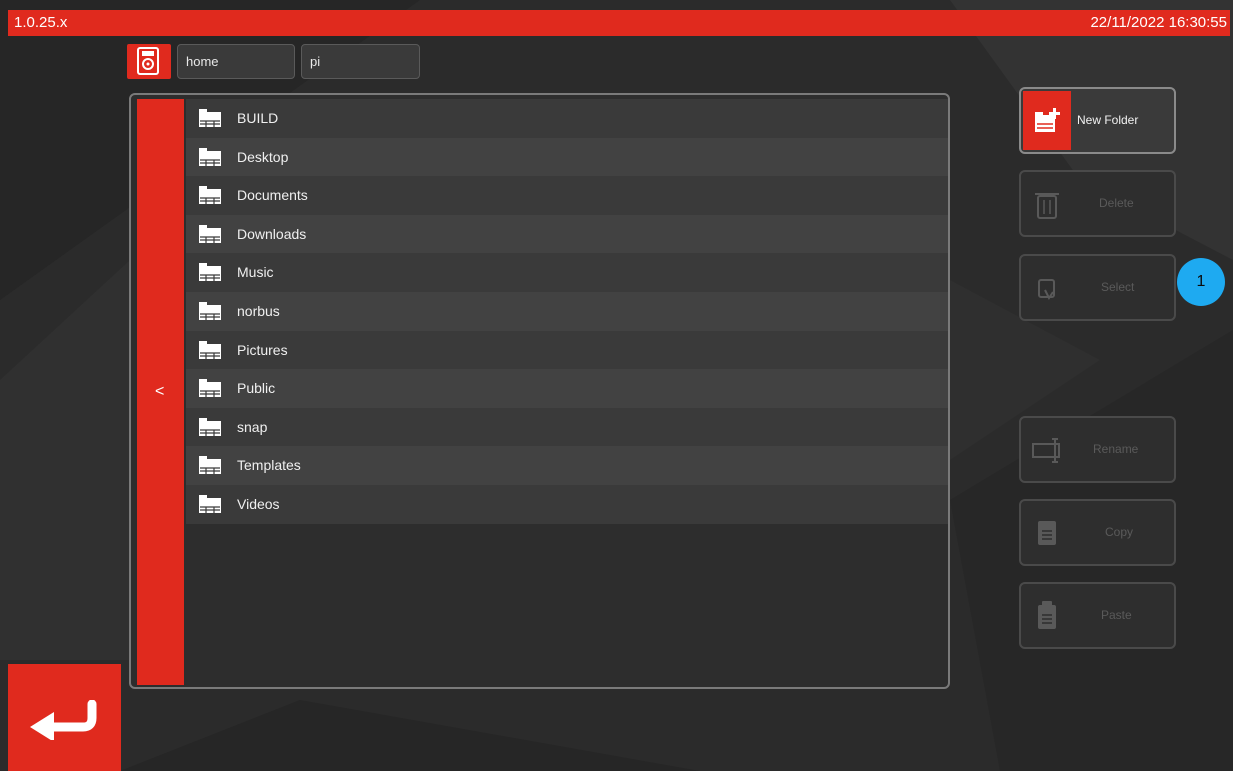 The width and height of the screenshot is (1233, 771). I want to click on folder-name: BUILD, so click(258, 118).